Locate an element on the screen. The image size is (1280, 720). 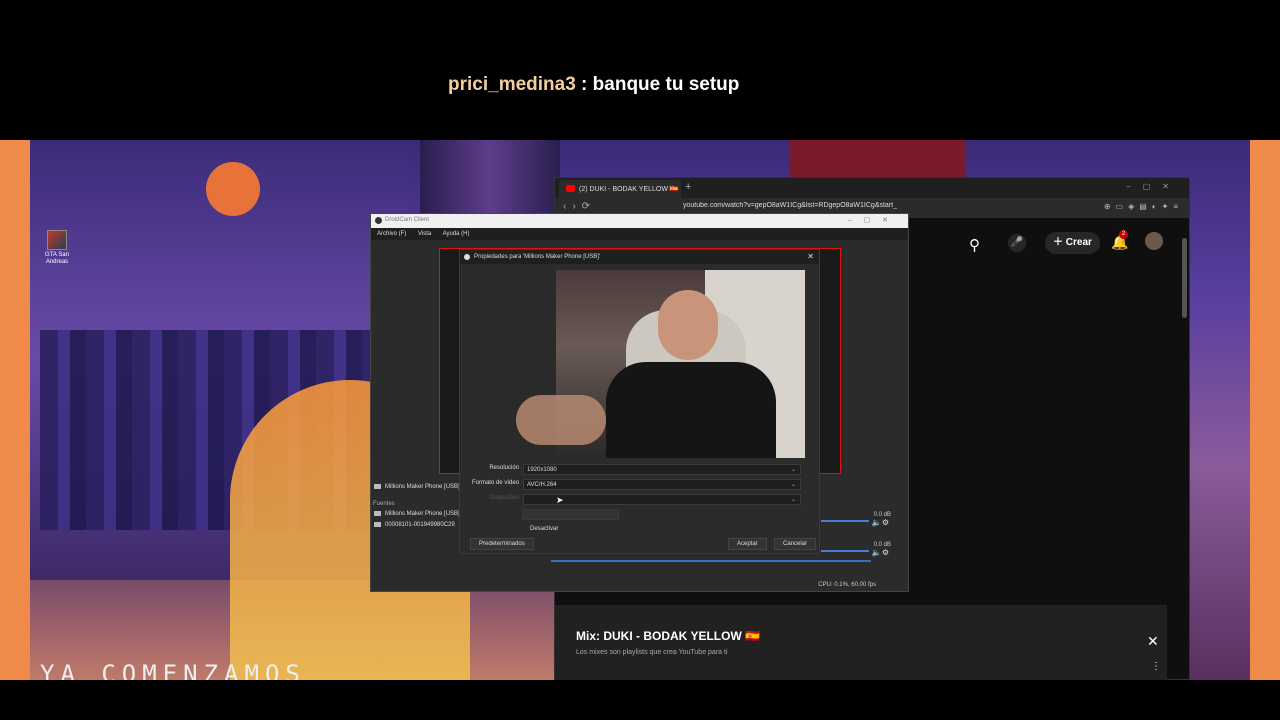
sources-header: Fuentes is located at coordinates (384, 504).